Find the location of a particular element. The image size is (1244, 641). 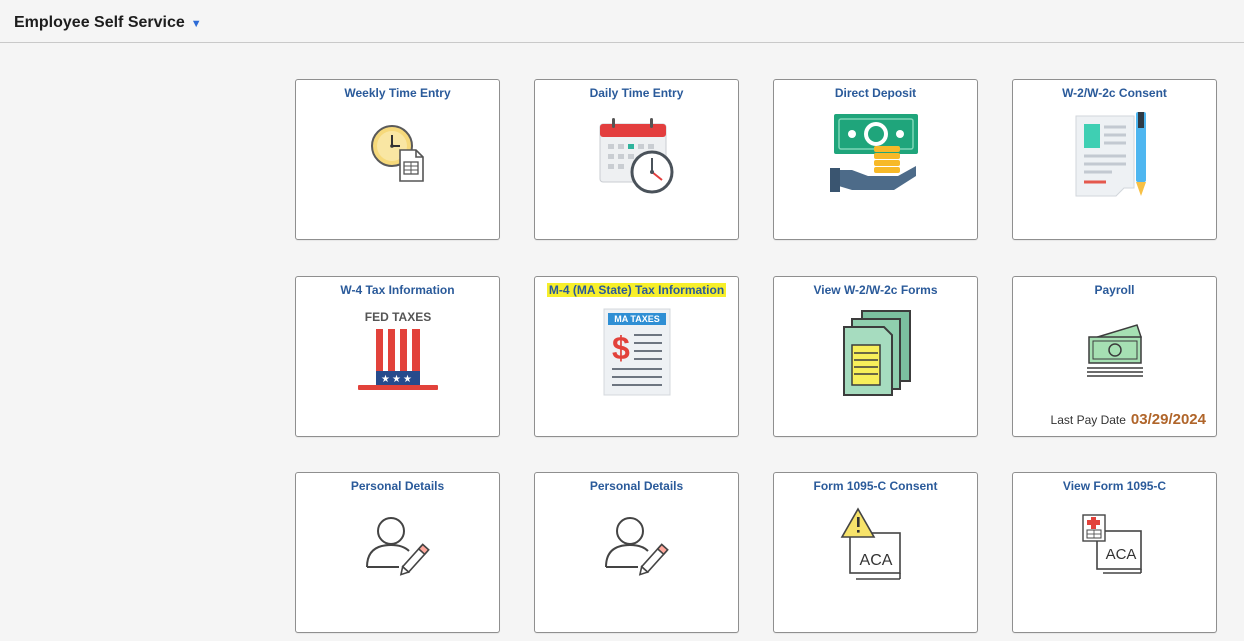

last-pay-date-value: 03/29/2024 is located at coordinates (1168, 419).